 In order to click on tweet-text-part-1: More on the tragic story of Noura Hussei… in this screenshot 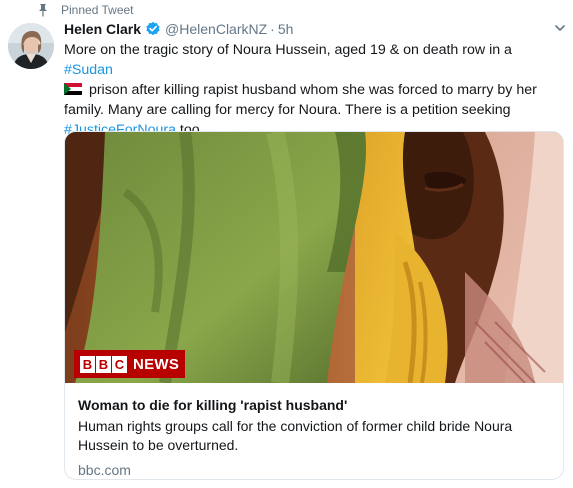, I will do `click(288, 50)`.